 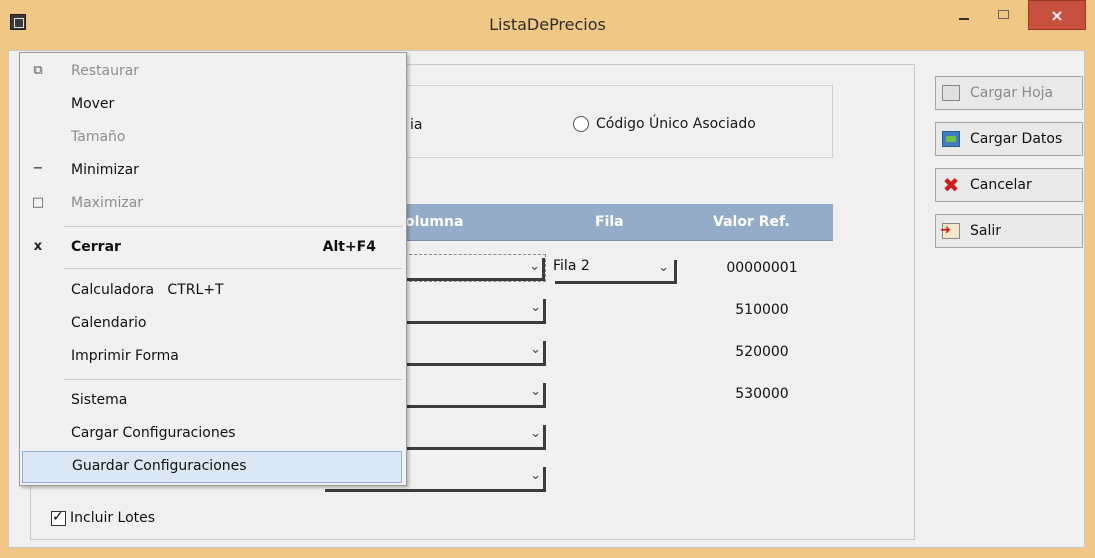 I want to click on title-bar: ListaDePrecios ×, so click(x=547, y=25).